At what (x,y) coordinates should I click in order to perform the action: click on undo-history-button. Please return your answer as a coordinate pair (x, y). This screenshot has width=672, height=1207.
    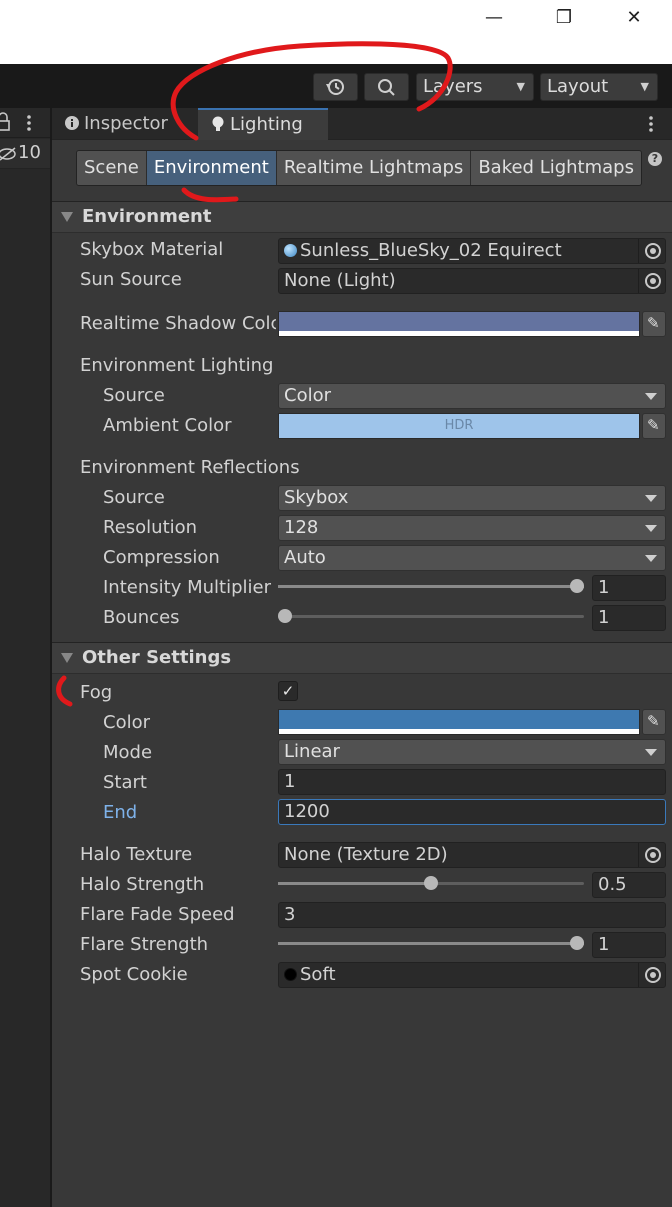
    Looking at the image, I should click on (335, 87).